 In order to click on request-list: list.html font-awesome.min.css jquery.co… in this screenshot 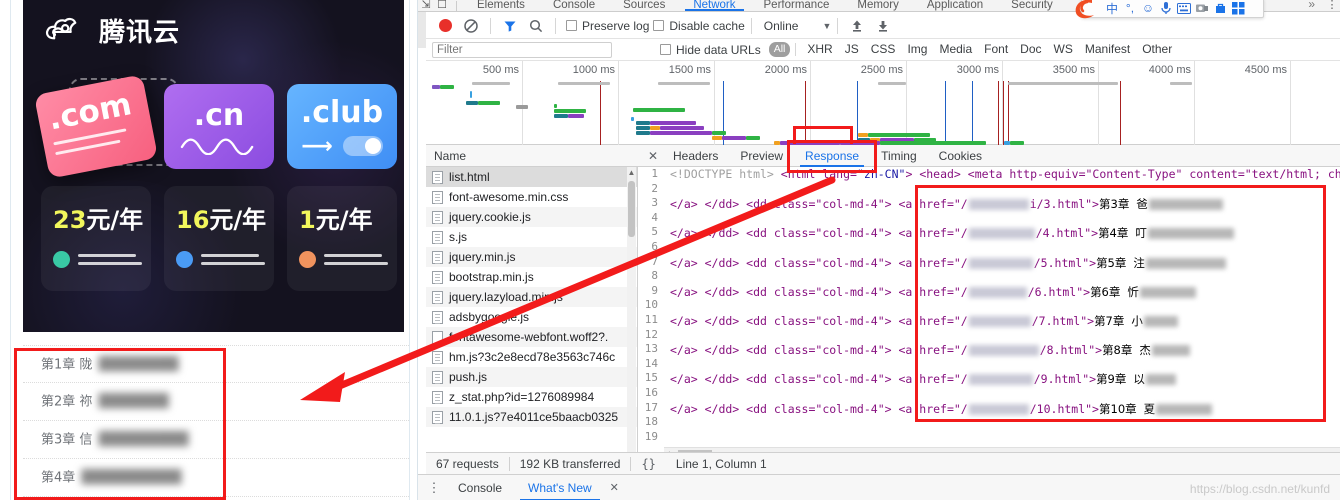, I will do `click(532, 320)`.